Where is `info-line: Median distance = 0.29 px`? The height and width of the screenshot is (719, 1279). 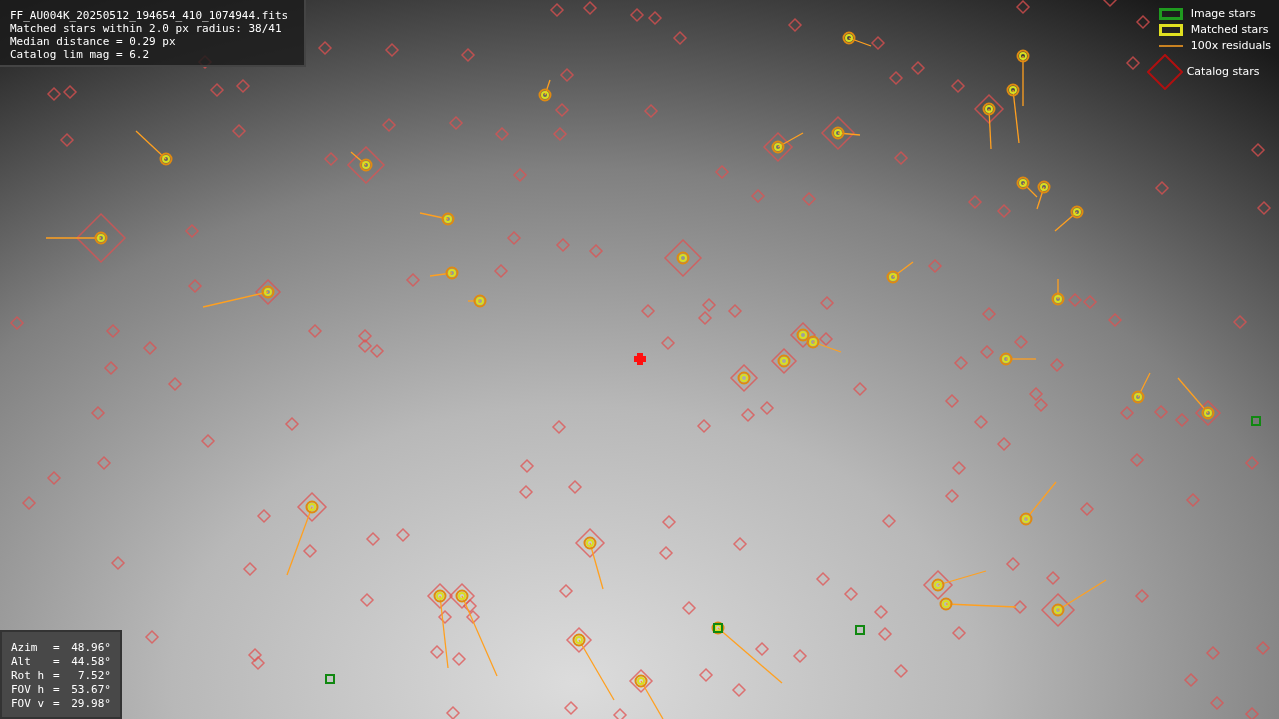 info-line: Median distance = 0.29 px is located at coordinates (93, 41).